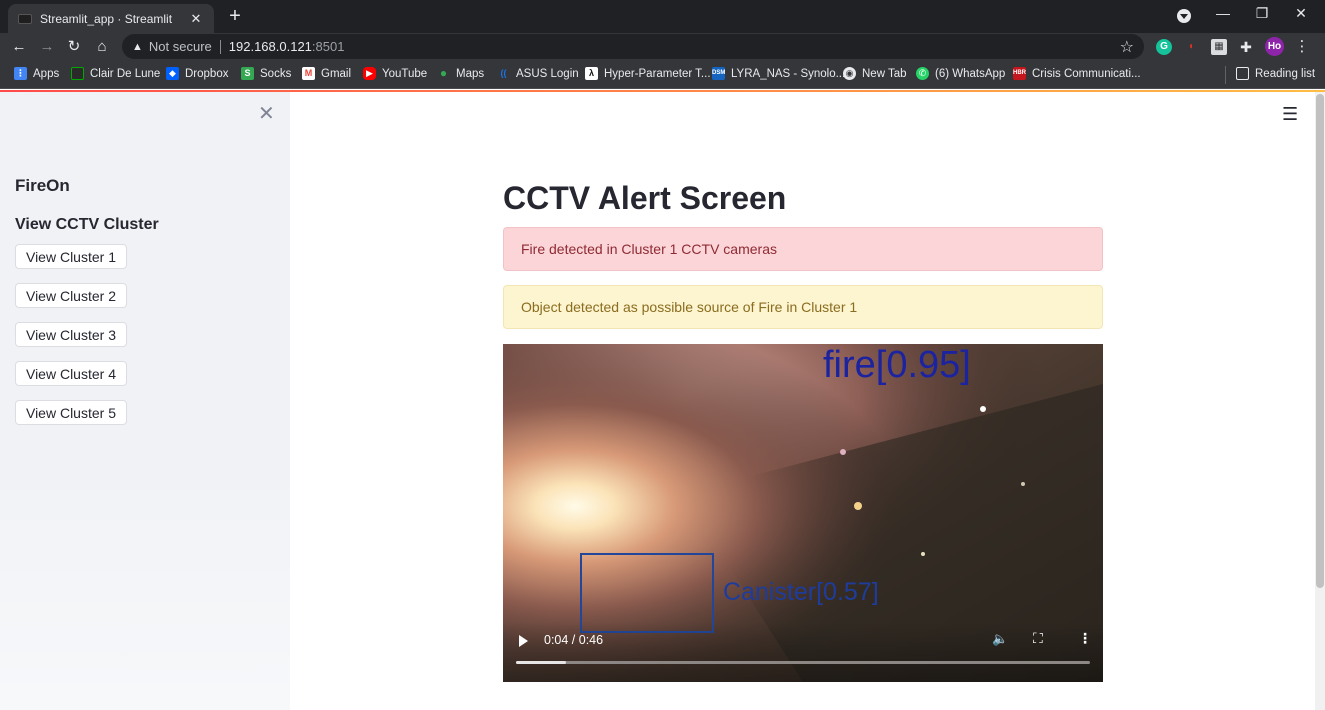 This screenshot has width=1325, height=710. What do you see at coordinates (270, 46) in the screenshot?
I see `url-host: 192.168.0.121` at bounding box center [270, 46].